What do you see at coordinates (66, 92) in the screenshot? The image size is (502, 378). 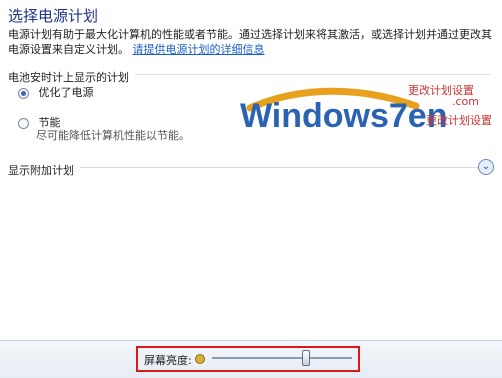 I see `plan-label-balanced: 优化了电源` at bounding box center [66, 92].